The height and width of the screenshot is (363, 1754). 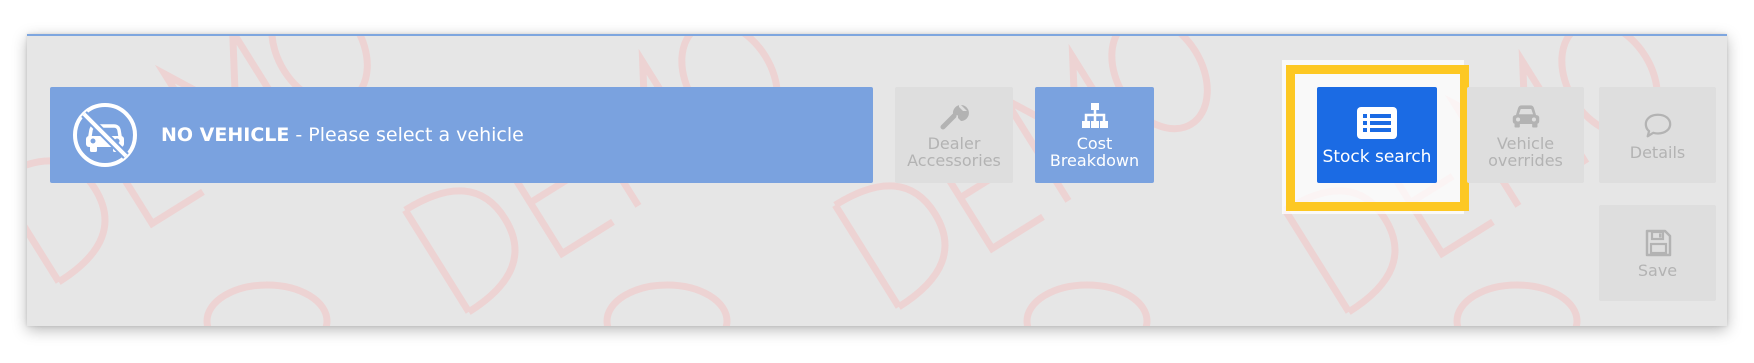 I want to click on details-button: Details, so click(x=1657, y=135).